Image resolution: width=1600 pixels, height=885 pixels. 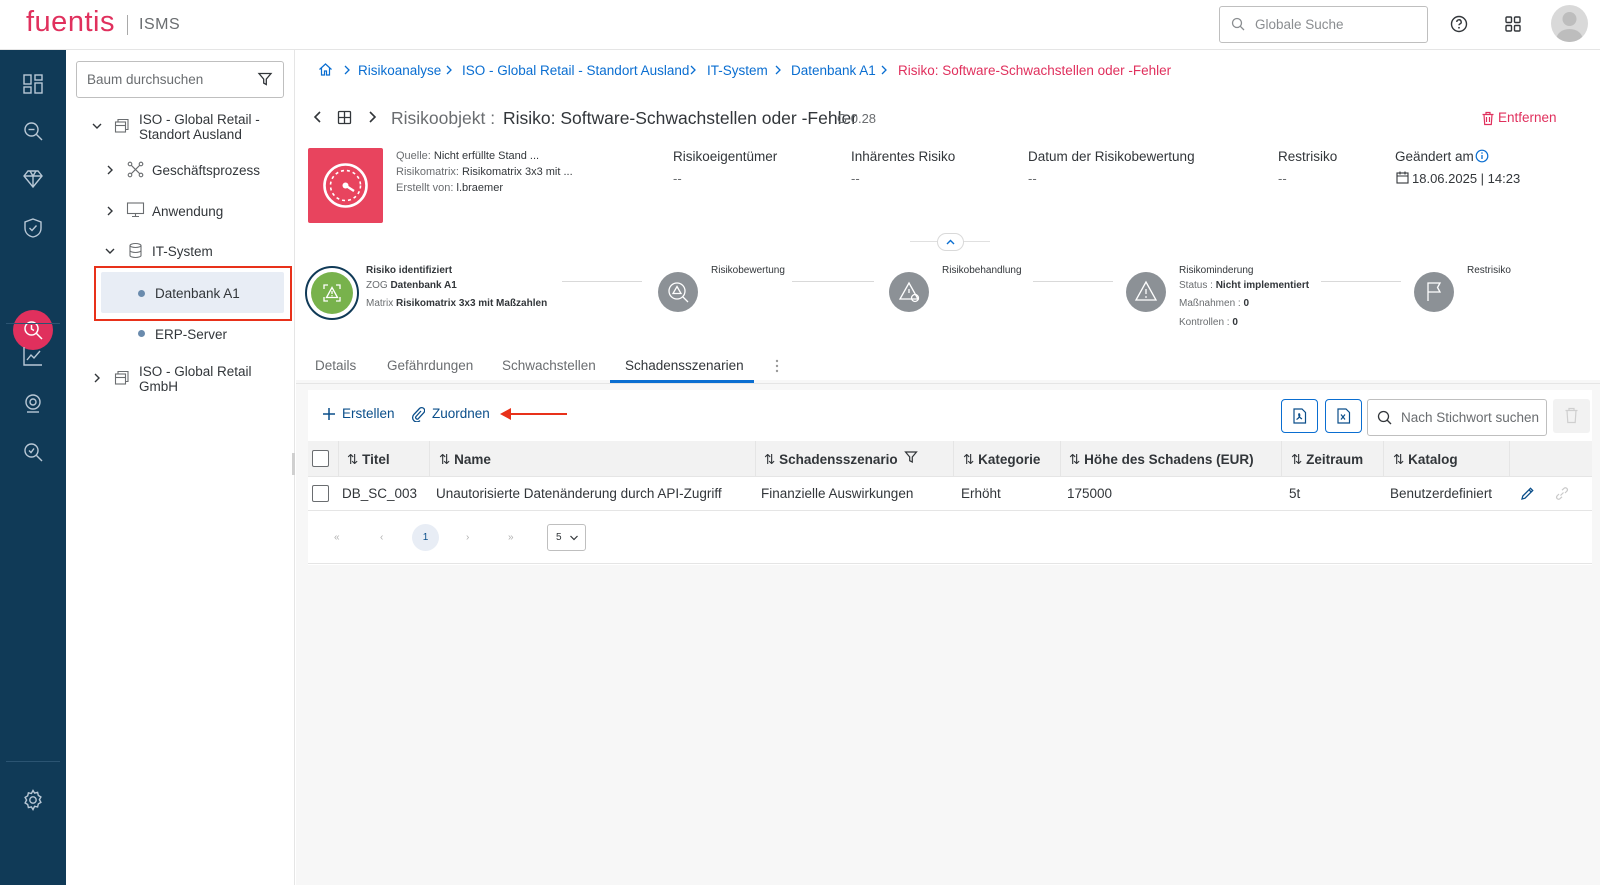 What do you see at coordinates (368, 413) in the screenshot?
I see `create-button: Erstellen` at bounding box center [368, 413].